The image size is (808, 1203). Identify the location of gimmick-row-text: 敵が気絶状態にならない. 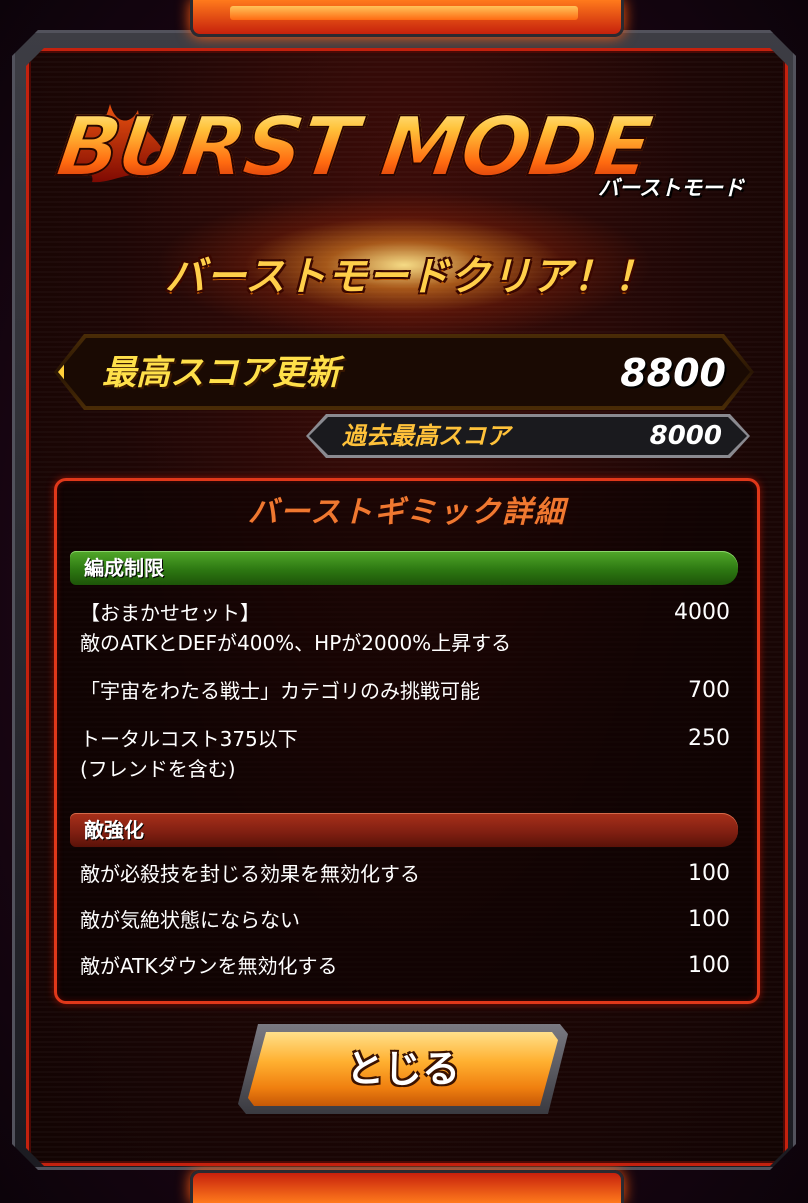
(190, 920).